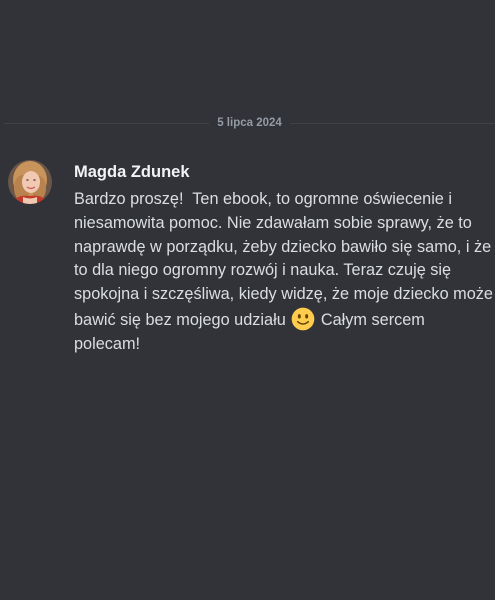  I want to click on date-divider: 5 lipca 2024, so click(249, 123).